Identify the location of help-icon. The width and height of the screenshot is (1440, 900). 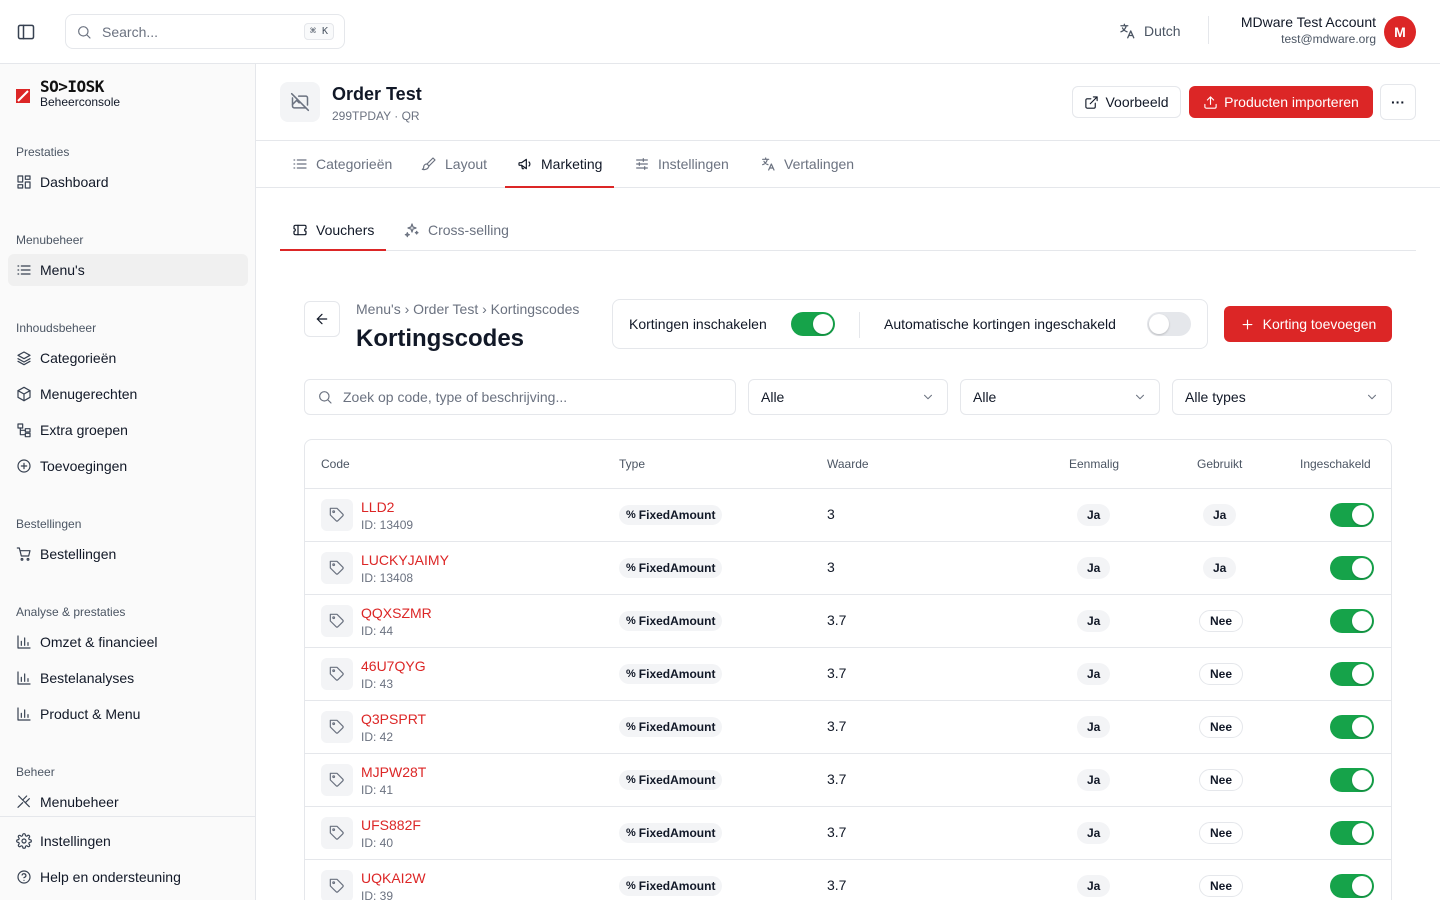
(24, 877).